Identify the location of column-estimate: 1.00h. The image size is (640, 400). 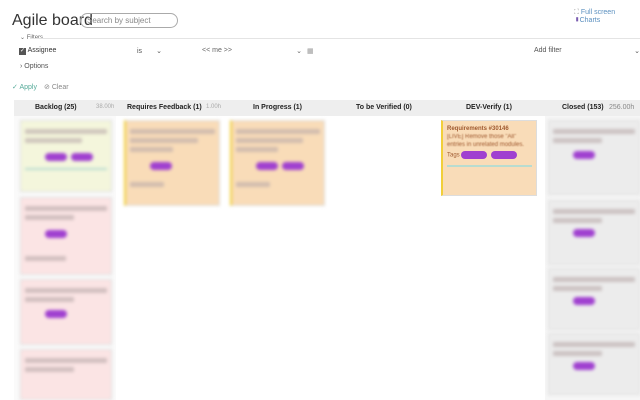
(214, 107).